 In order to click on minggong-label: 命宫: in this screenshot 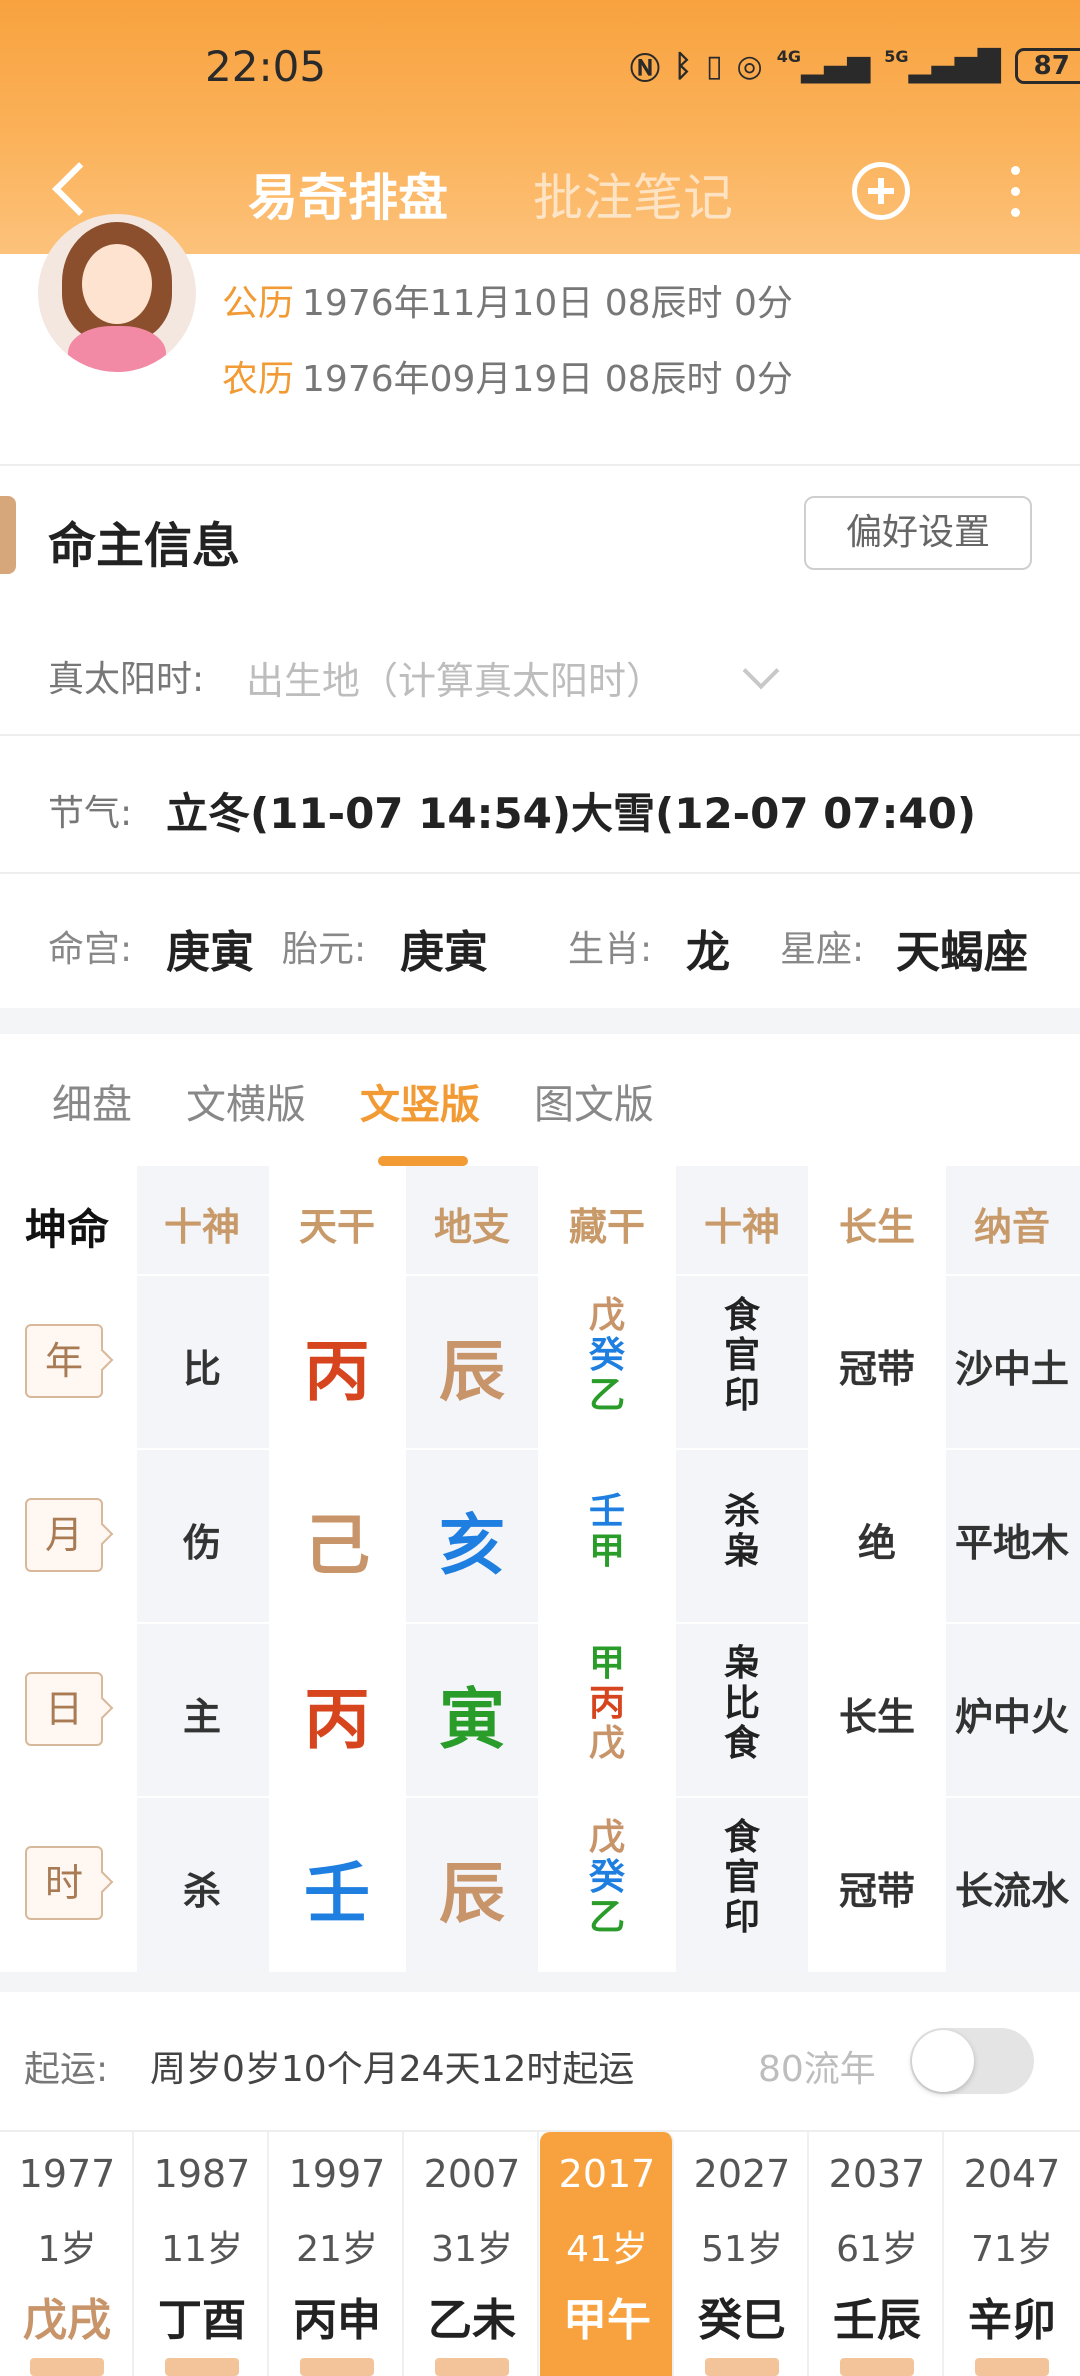, I will do `click(90, 949)`.